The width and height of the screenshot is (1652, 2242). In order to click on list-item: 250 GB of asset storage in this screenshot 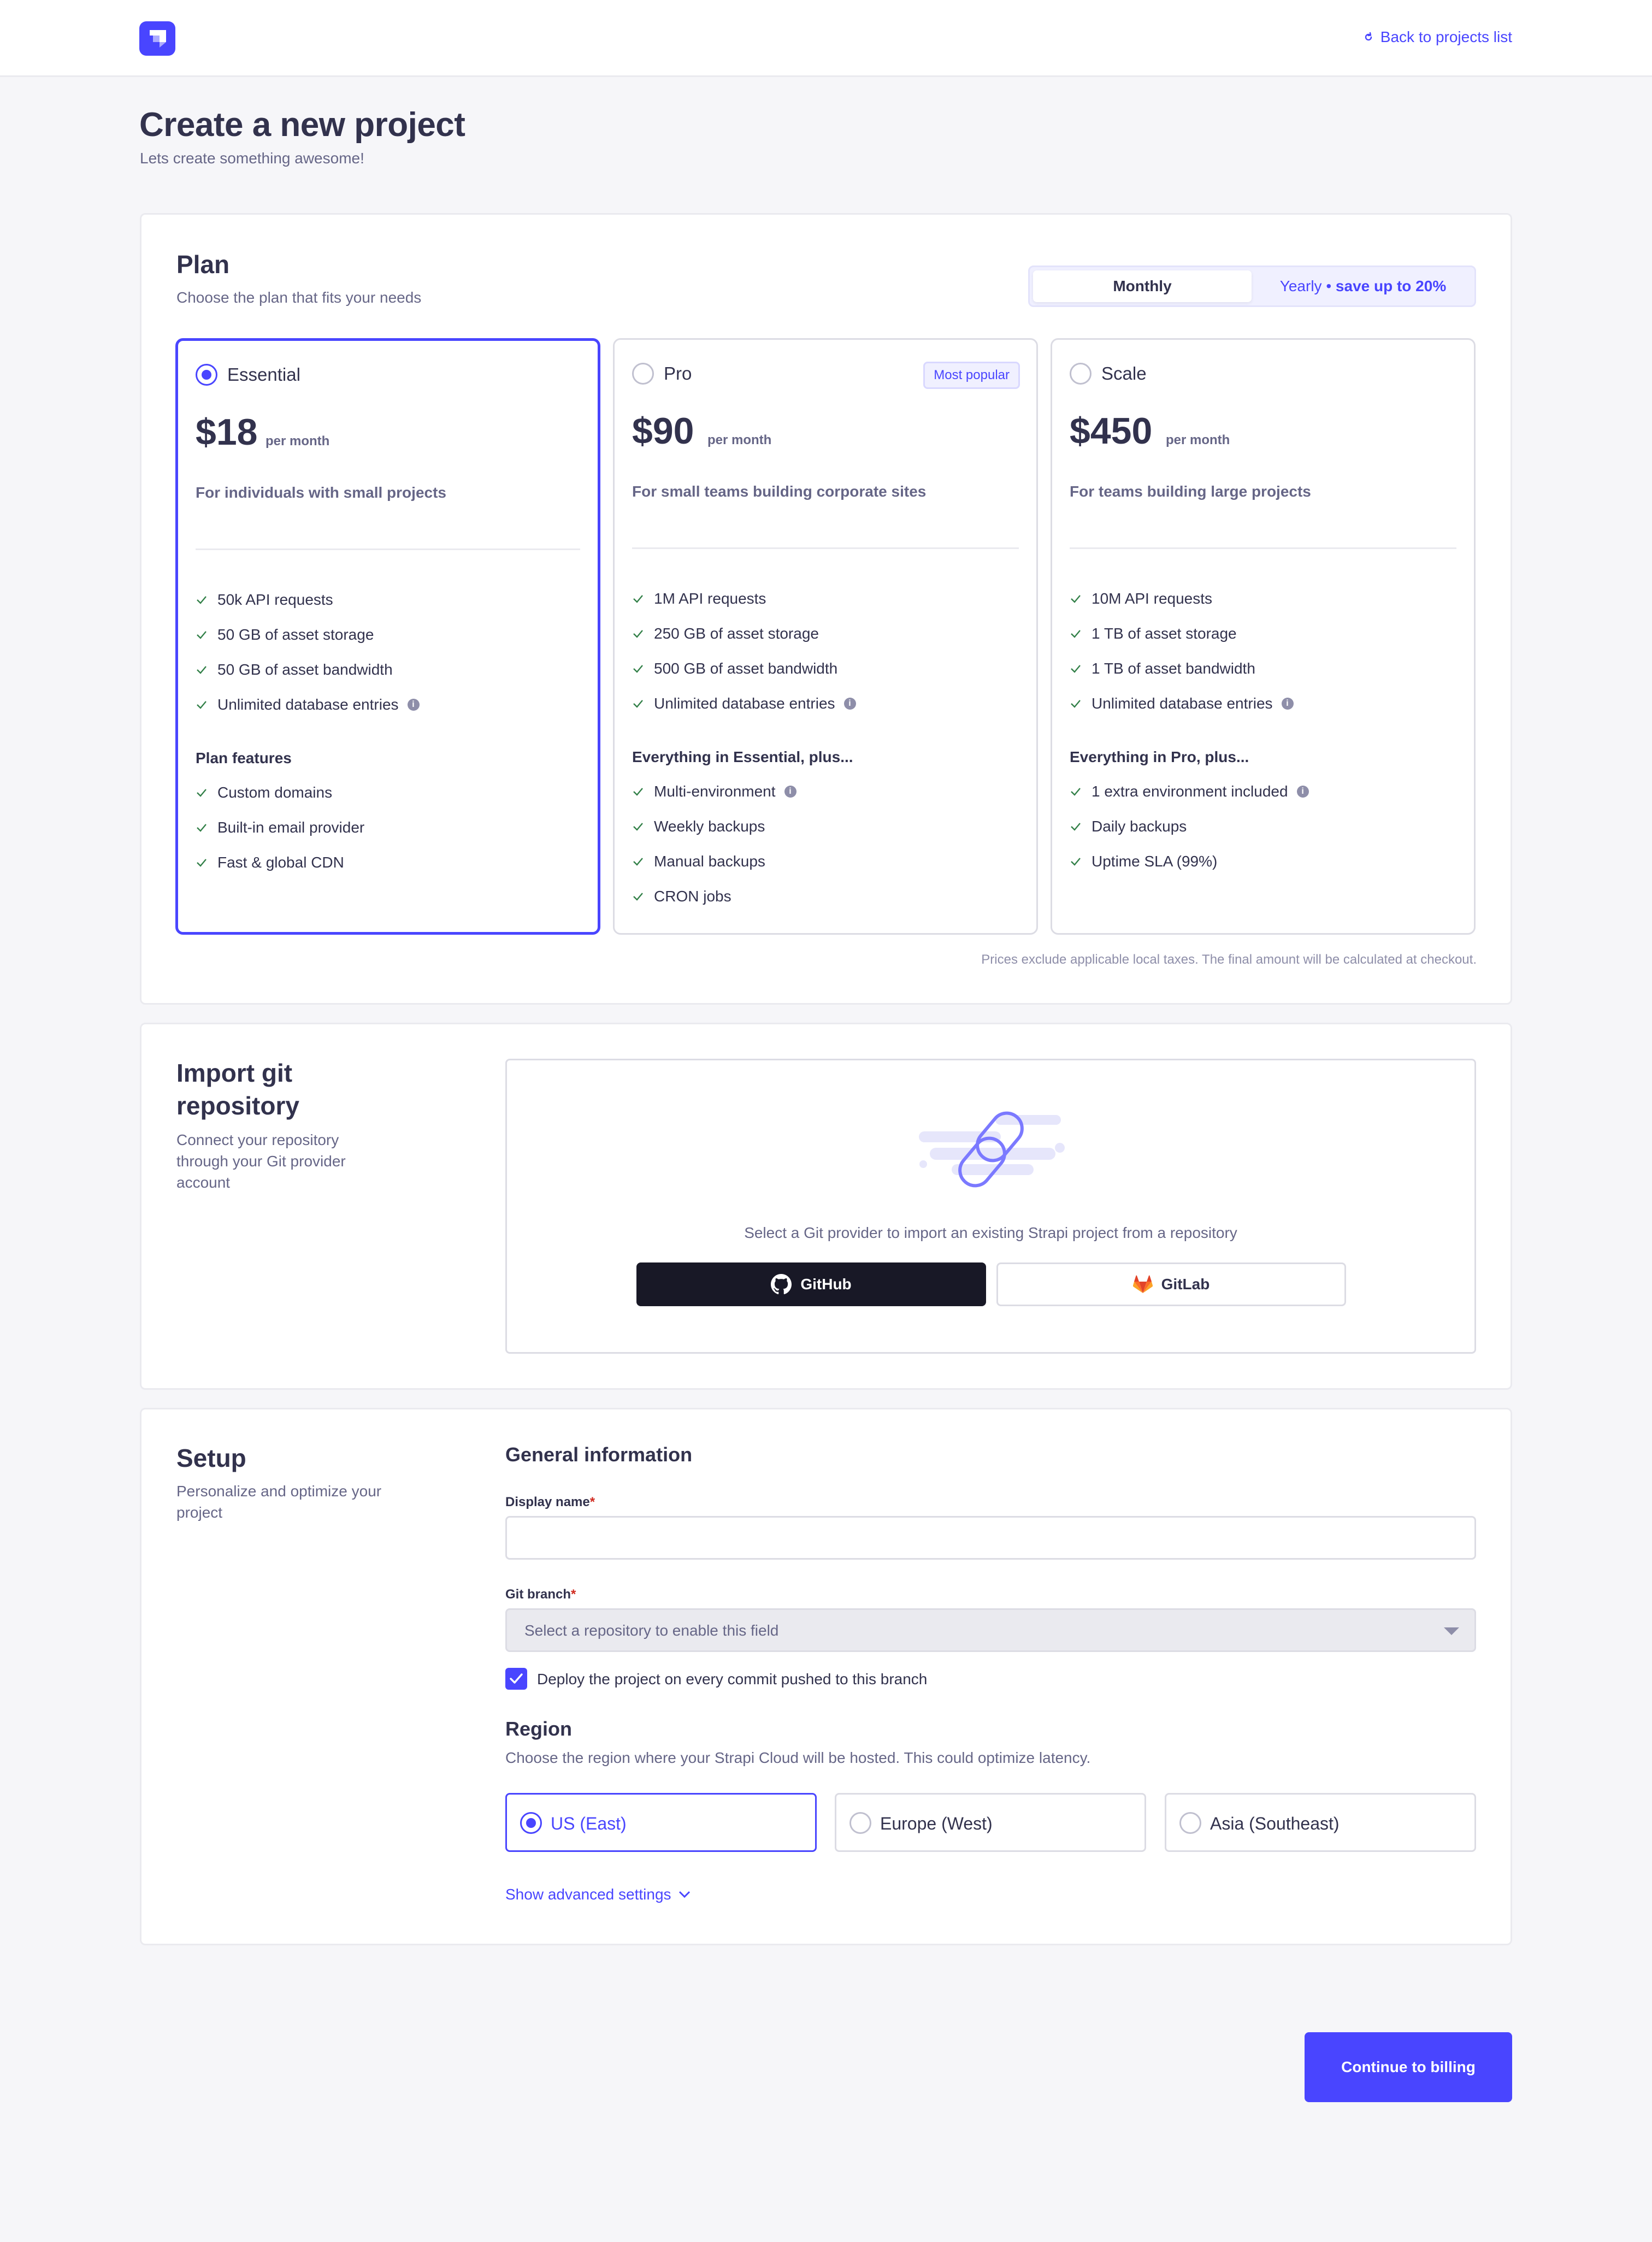, I will do `click(744, 633)`.